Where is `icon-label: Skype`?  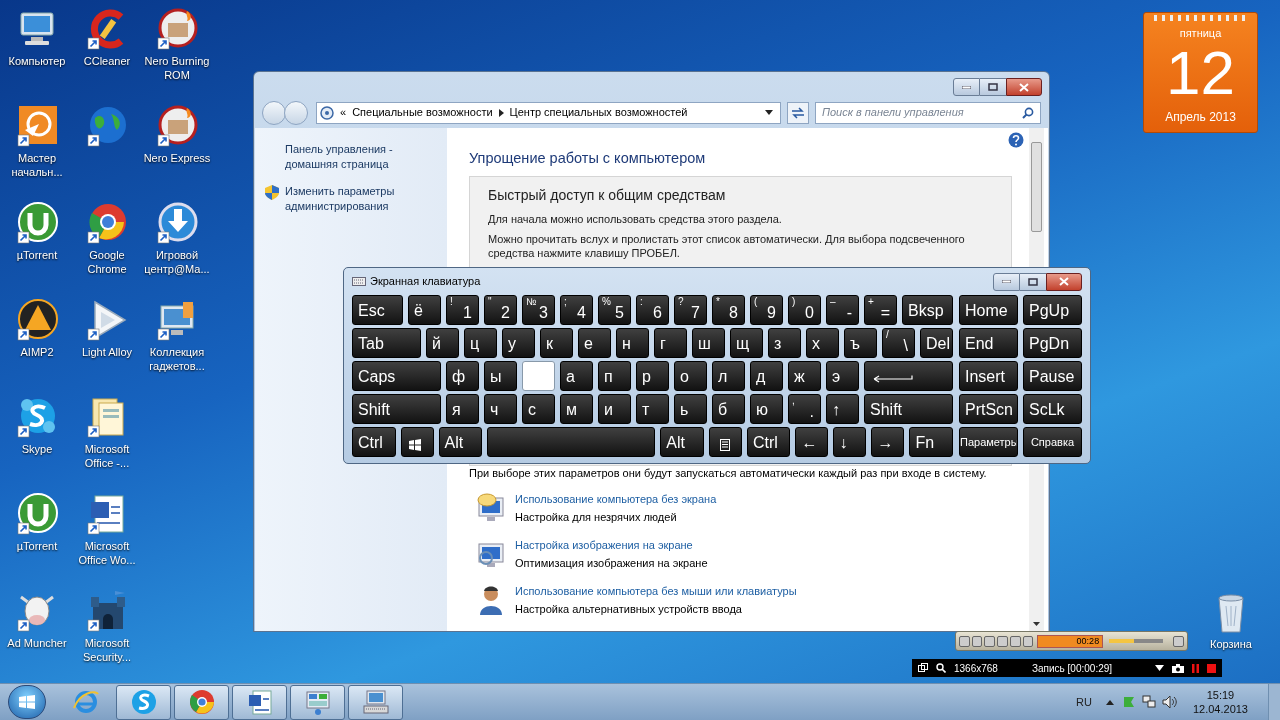 icon-label: Skype is located at coordinates (37, 449).